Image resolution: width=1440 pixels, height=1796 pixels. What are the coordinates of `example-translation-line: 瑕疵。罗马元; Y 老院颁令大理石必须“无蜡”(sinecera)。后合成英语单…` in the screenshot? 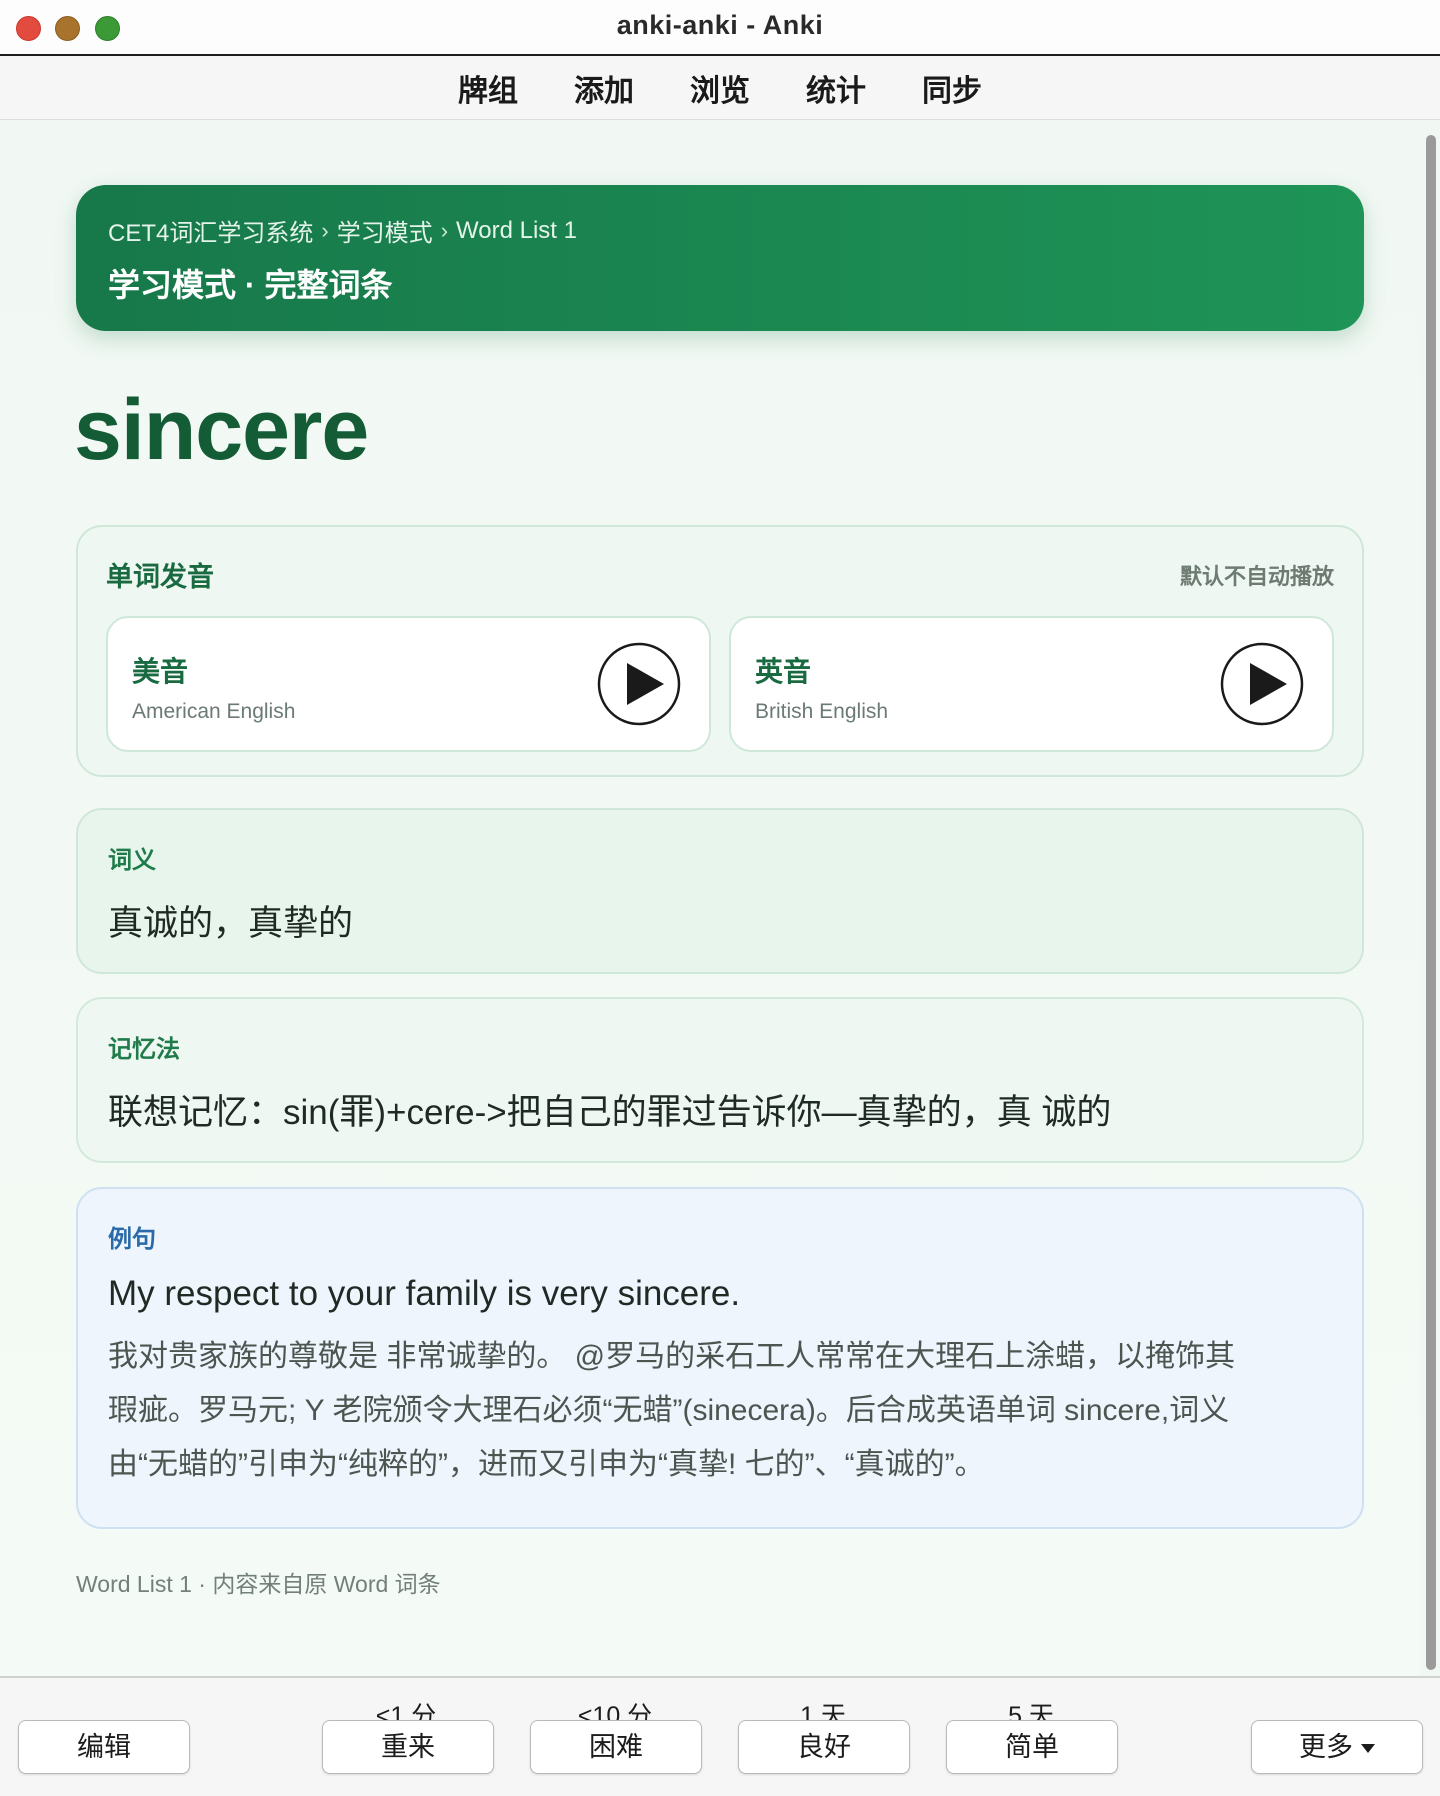 It's located at (669, 1410).